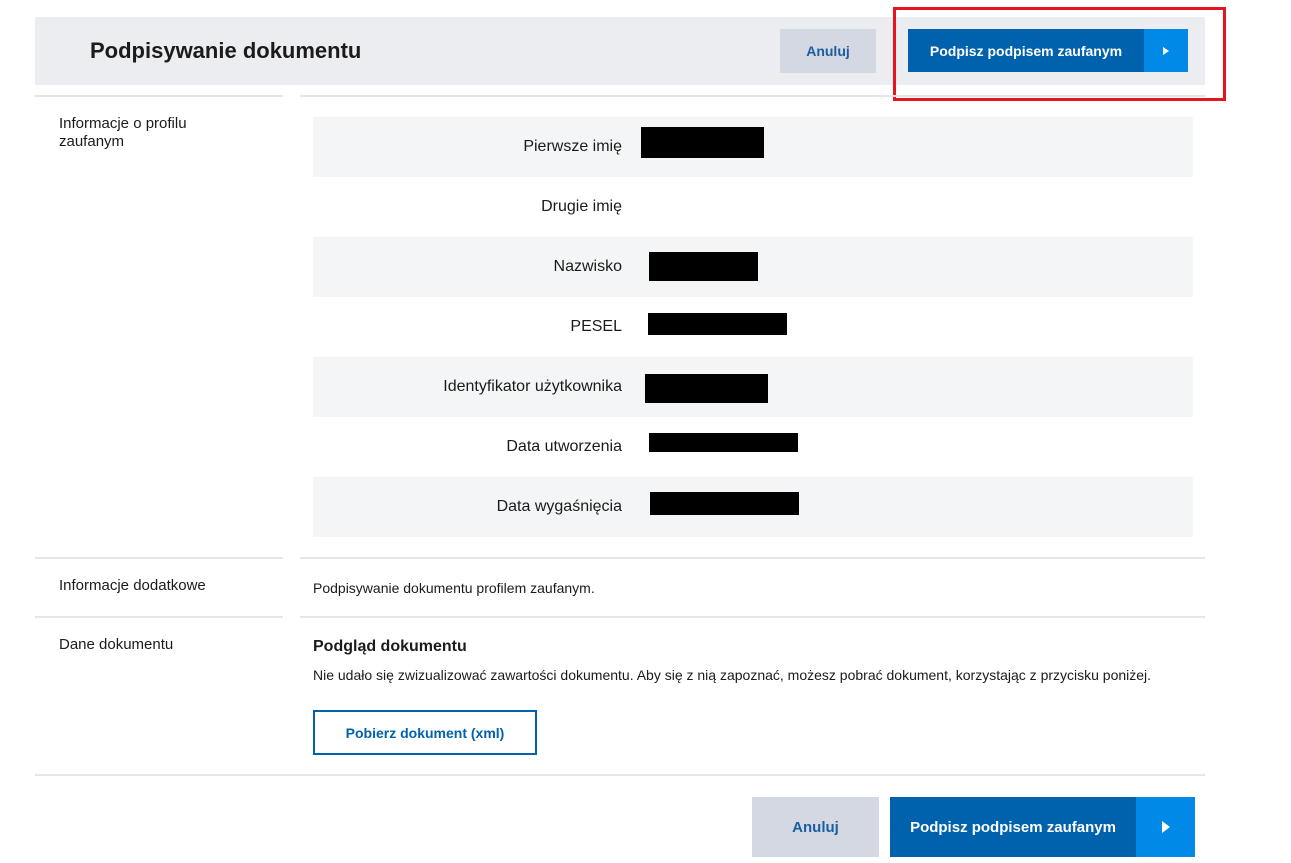  What do you see at coordinates (116, 644) in the screenshot?
I see `section-label-document: Dane dokumentu` at bounding box center [116, 644].